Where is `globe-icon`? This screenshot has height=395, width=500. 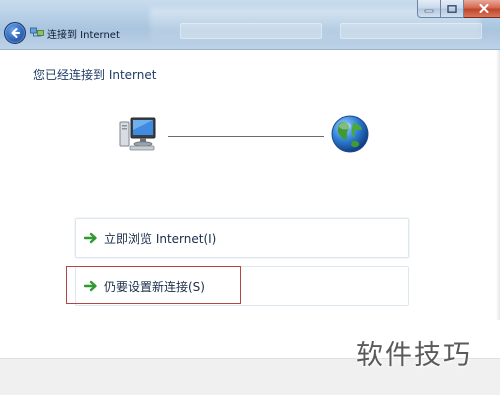 globe-icon is located at coordinates (350, 134).